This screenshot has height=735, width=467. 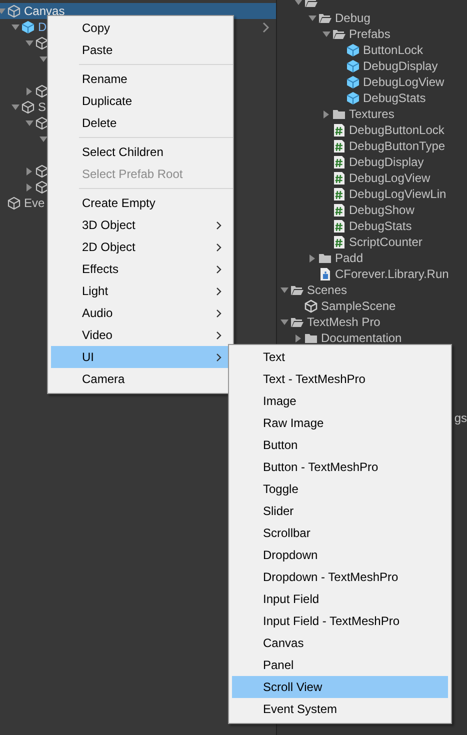 What do you see at coordinates (140, 247) in the screenshot?
I see `menu-item: 2D Object` at bounding box center [140, 247].